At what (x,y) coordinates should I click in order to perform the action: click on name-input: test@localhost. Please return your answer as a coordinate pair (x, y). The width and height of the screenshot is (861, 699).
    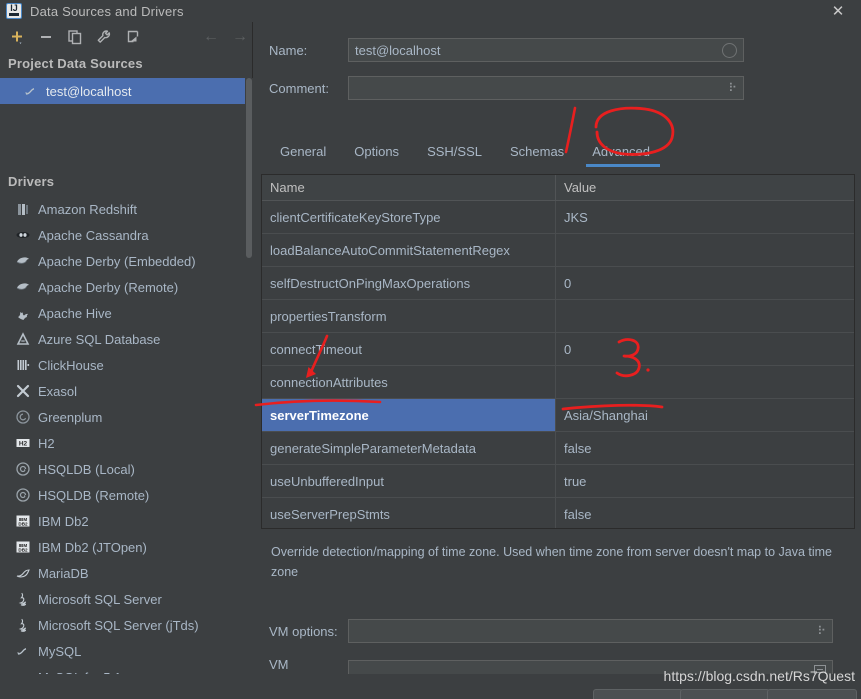
    Looking at the image, I should click on (546, 50).